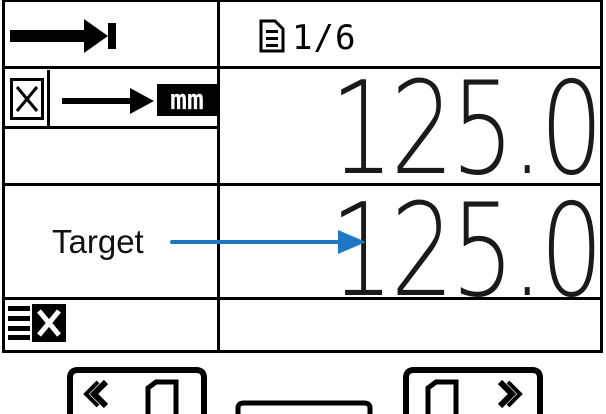 The height and width of the screenshot is (414, 606). Describe the element at coordinates (302, 1) in the screenshot. I see `frame-top` at that location.